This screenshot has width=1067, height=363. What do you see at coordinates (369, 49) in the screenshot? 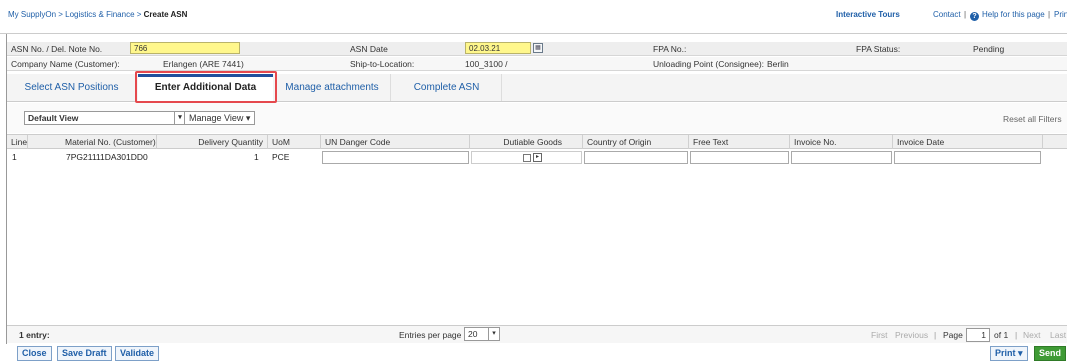
I see `asn-date-label: ASN Date` at bounding box center [369, 49].